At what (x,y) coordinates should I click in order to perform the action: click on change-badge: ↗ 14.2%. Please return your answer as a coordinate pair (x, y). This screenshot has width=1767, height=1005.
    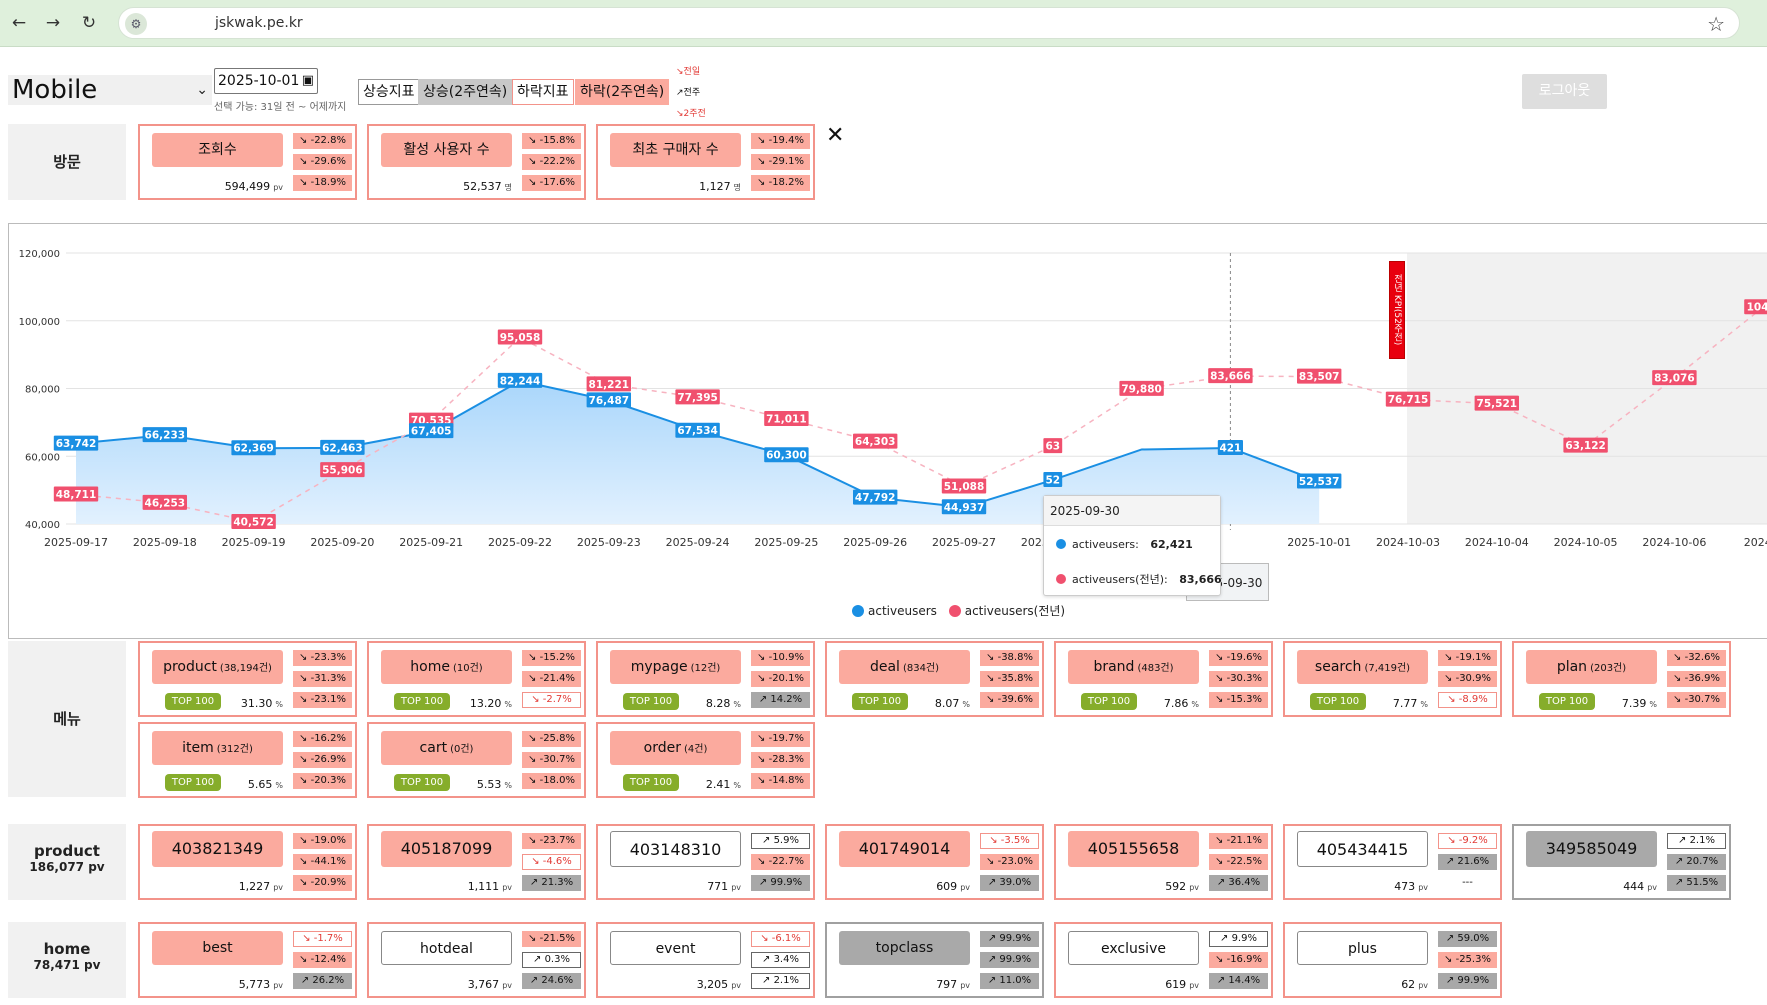
    Looking at the image, I should click on (780, 700).